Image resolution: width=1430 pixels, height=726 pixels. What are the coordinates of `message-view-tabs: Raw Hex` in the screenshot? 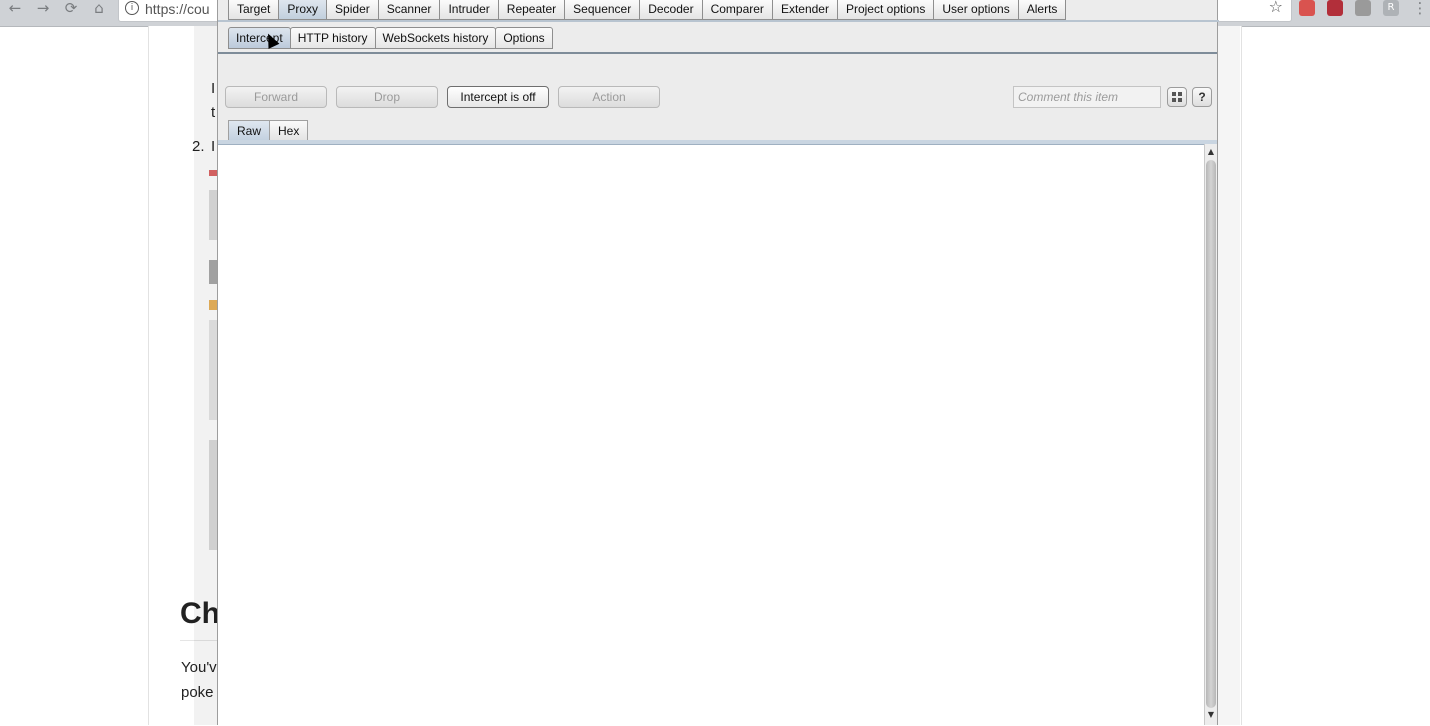 It's located at (268, 131).